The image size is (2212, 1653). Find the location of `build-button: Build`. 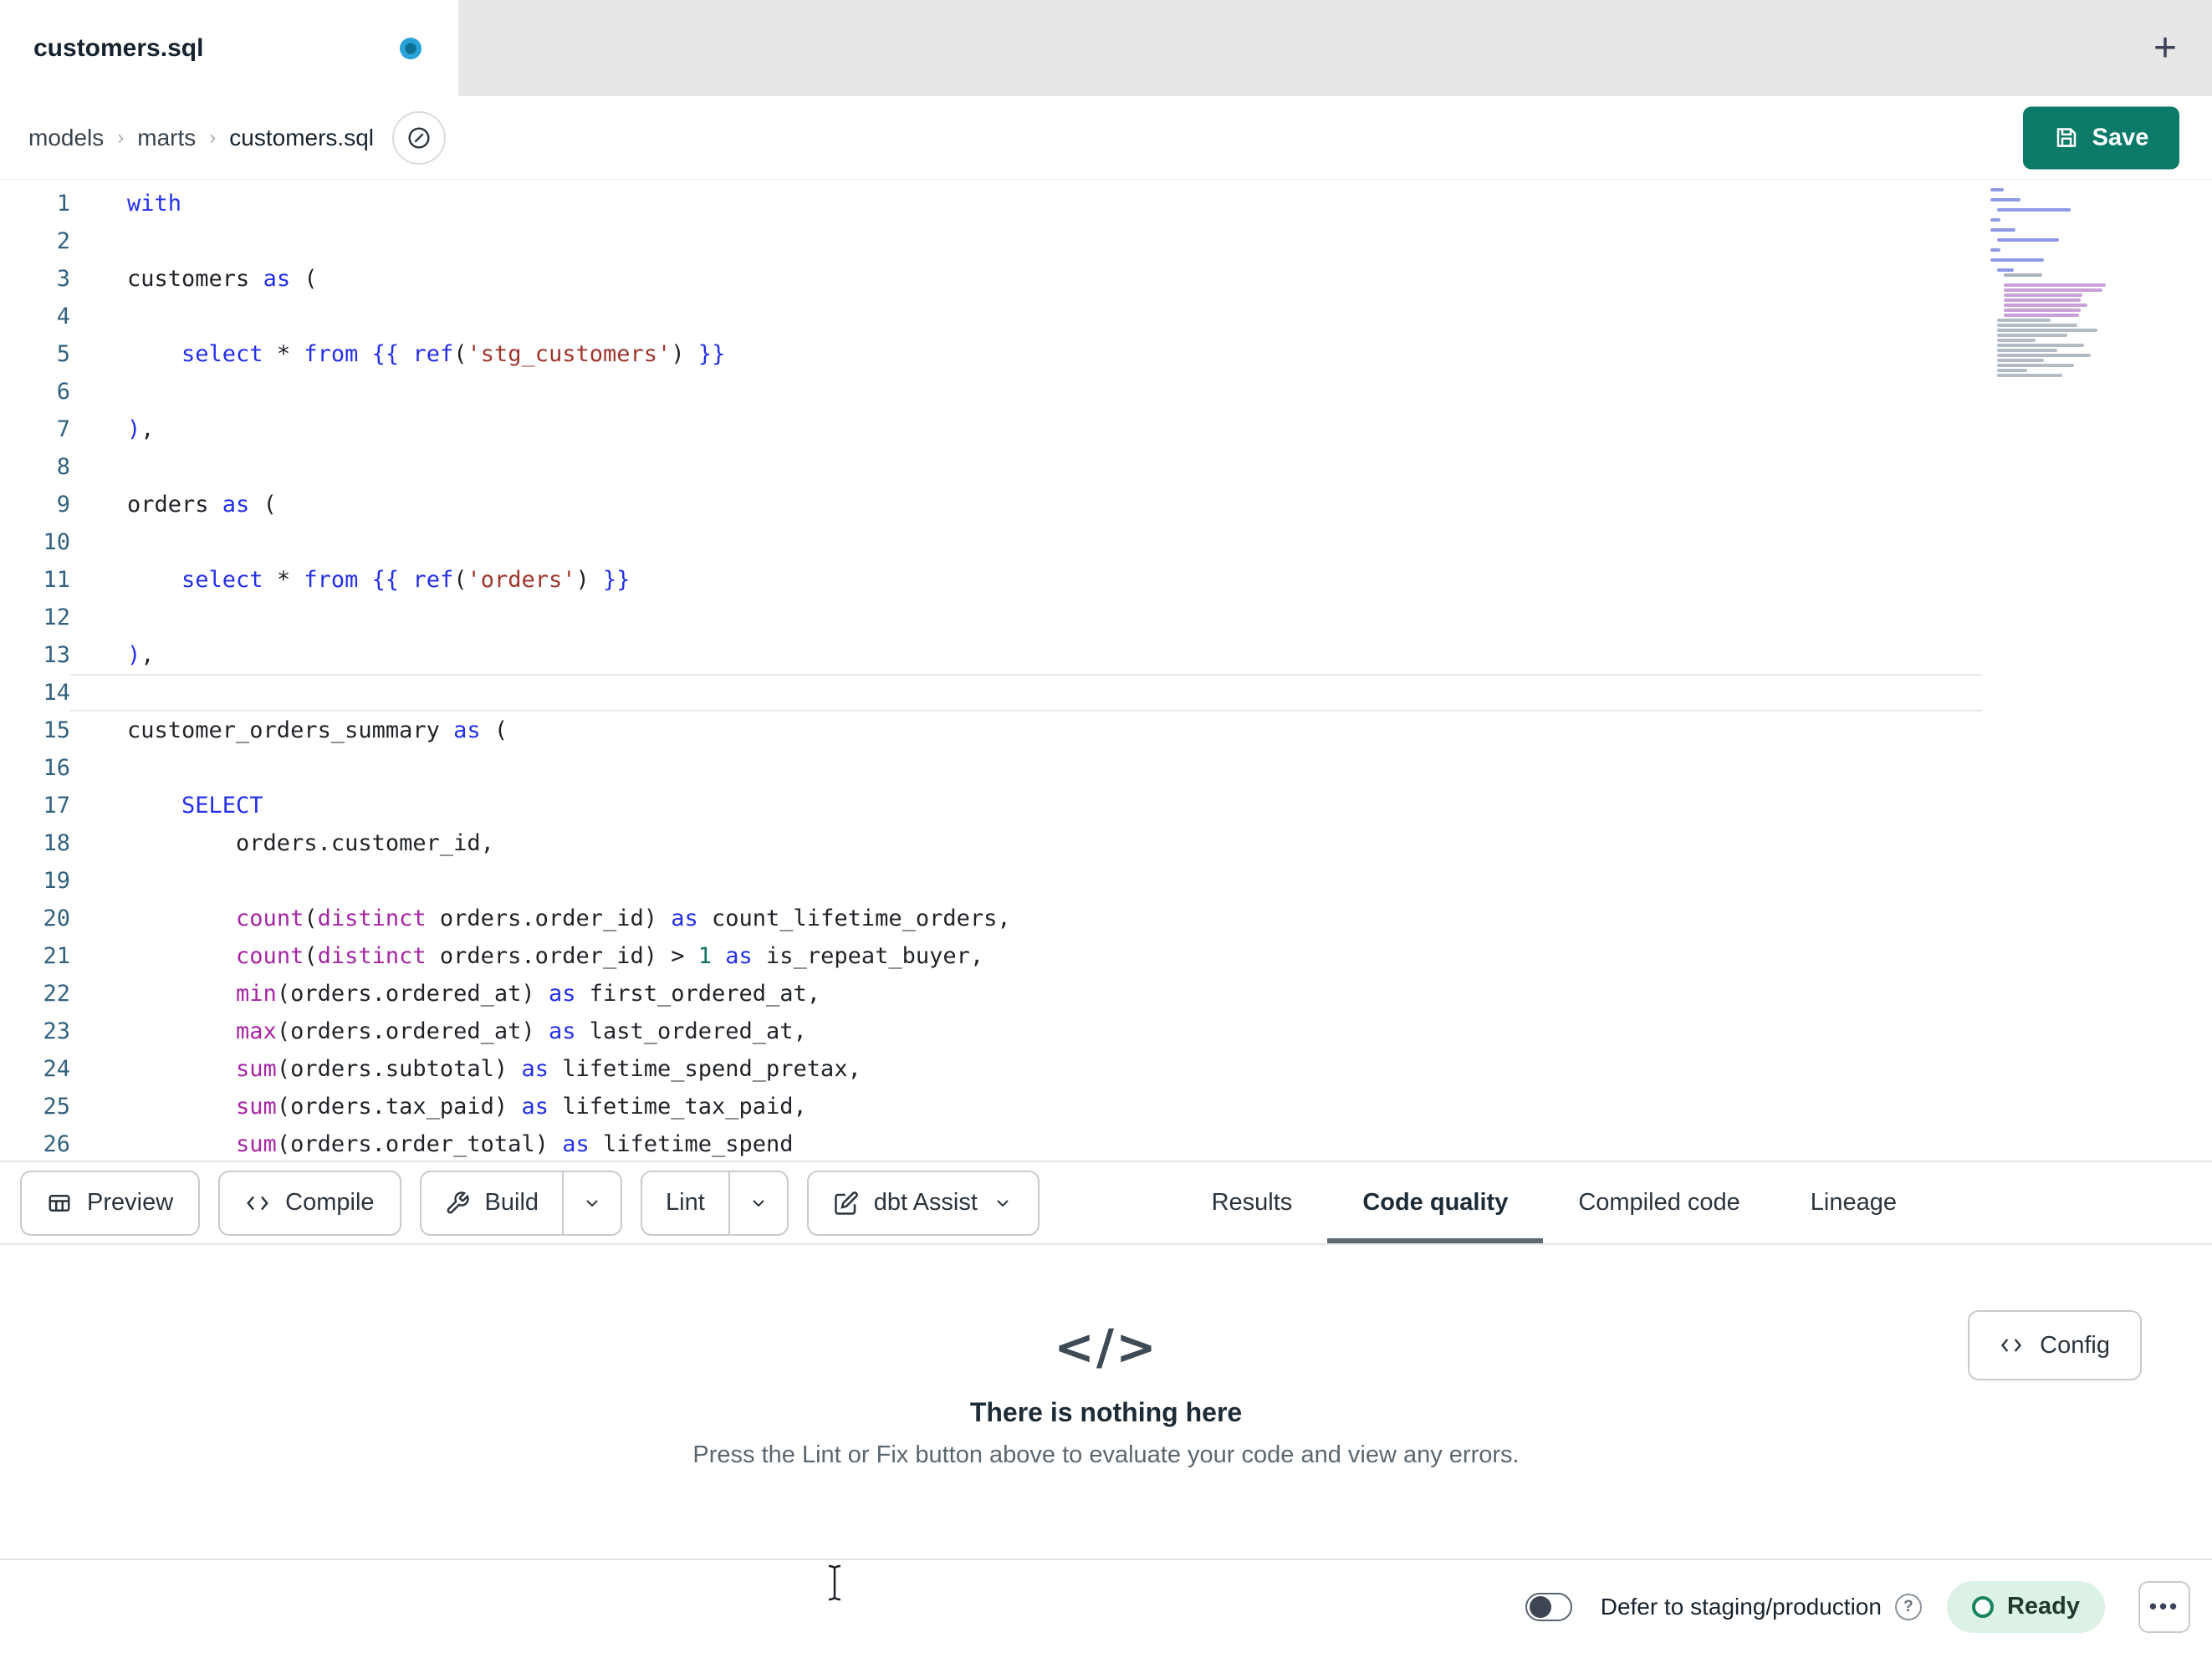

build-button: Build is located at coordinates (492, 1203).